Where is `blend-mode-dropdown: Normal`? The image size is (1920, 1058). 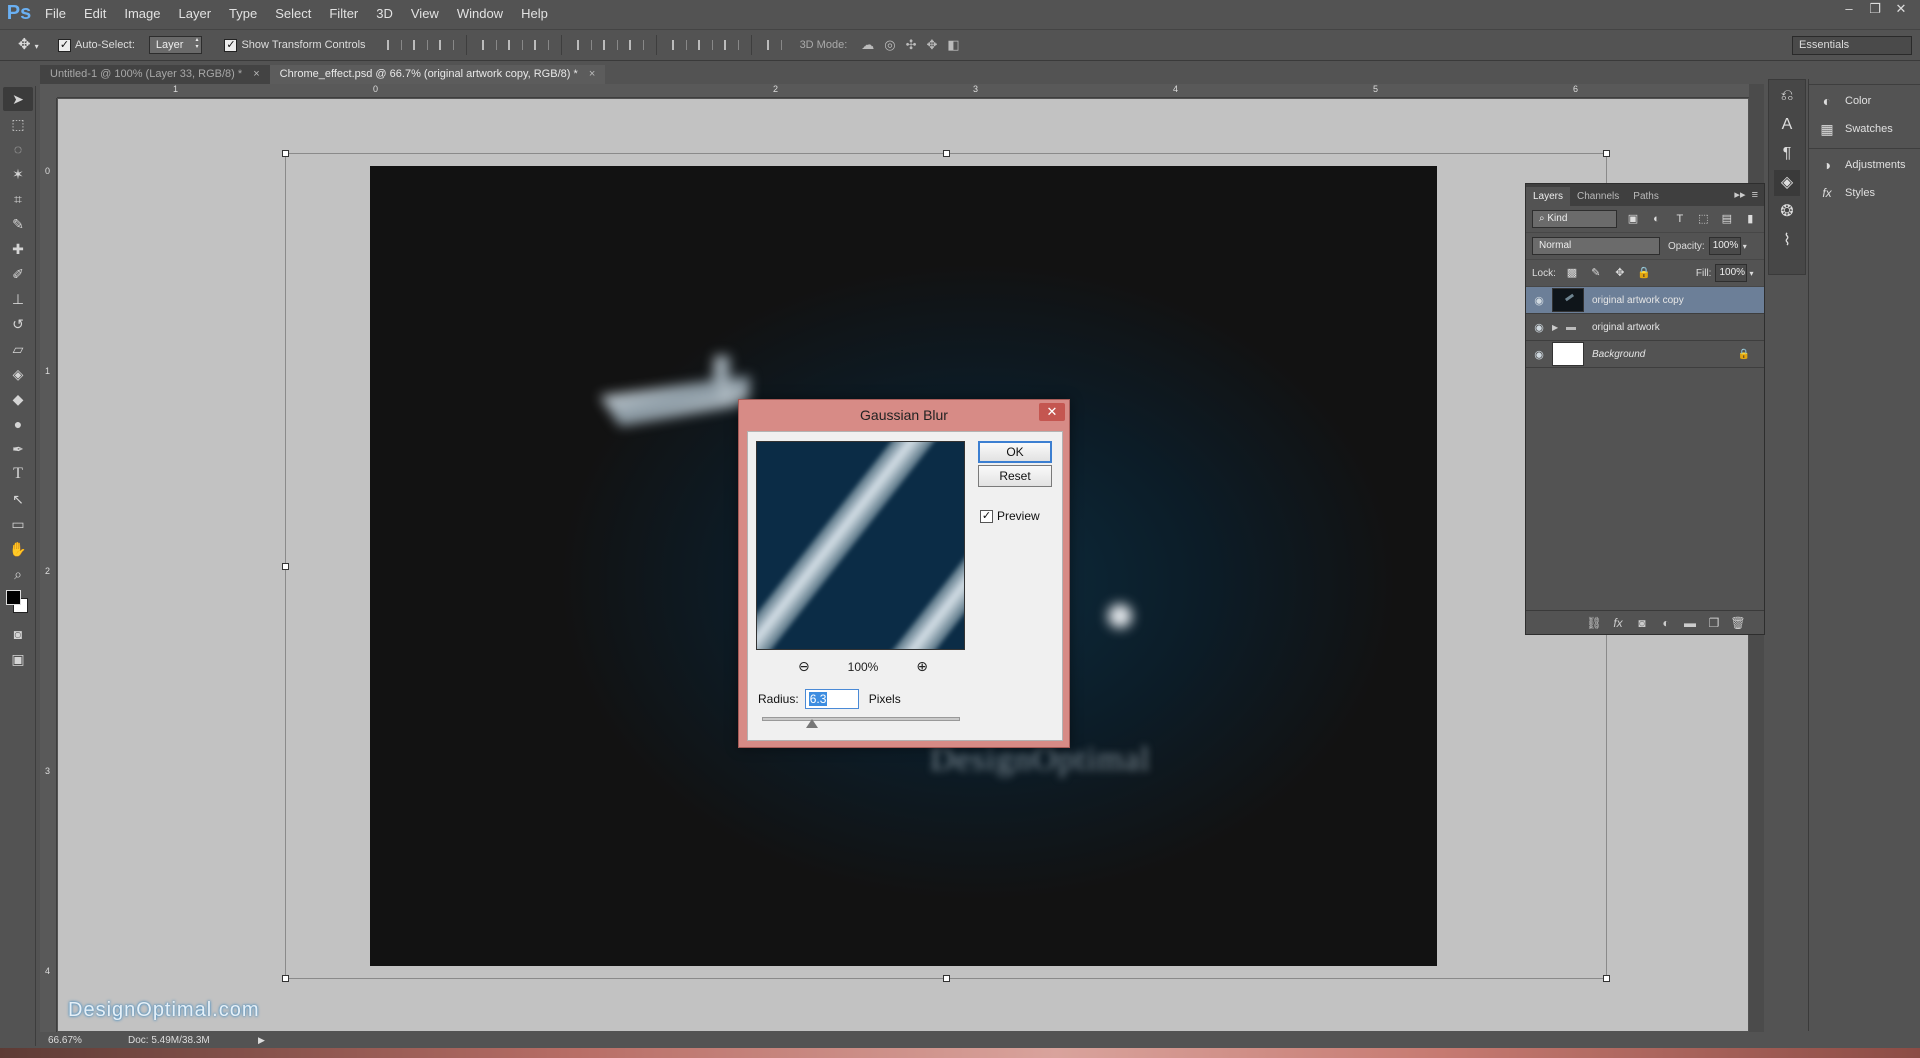
blend-mode-dropdown: Normal is located at coordinates (1596, 246).